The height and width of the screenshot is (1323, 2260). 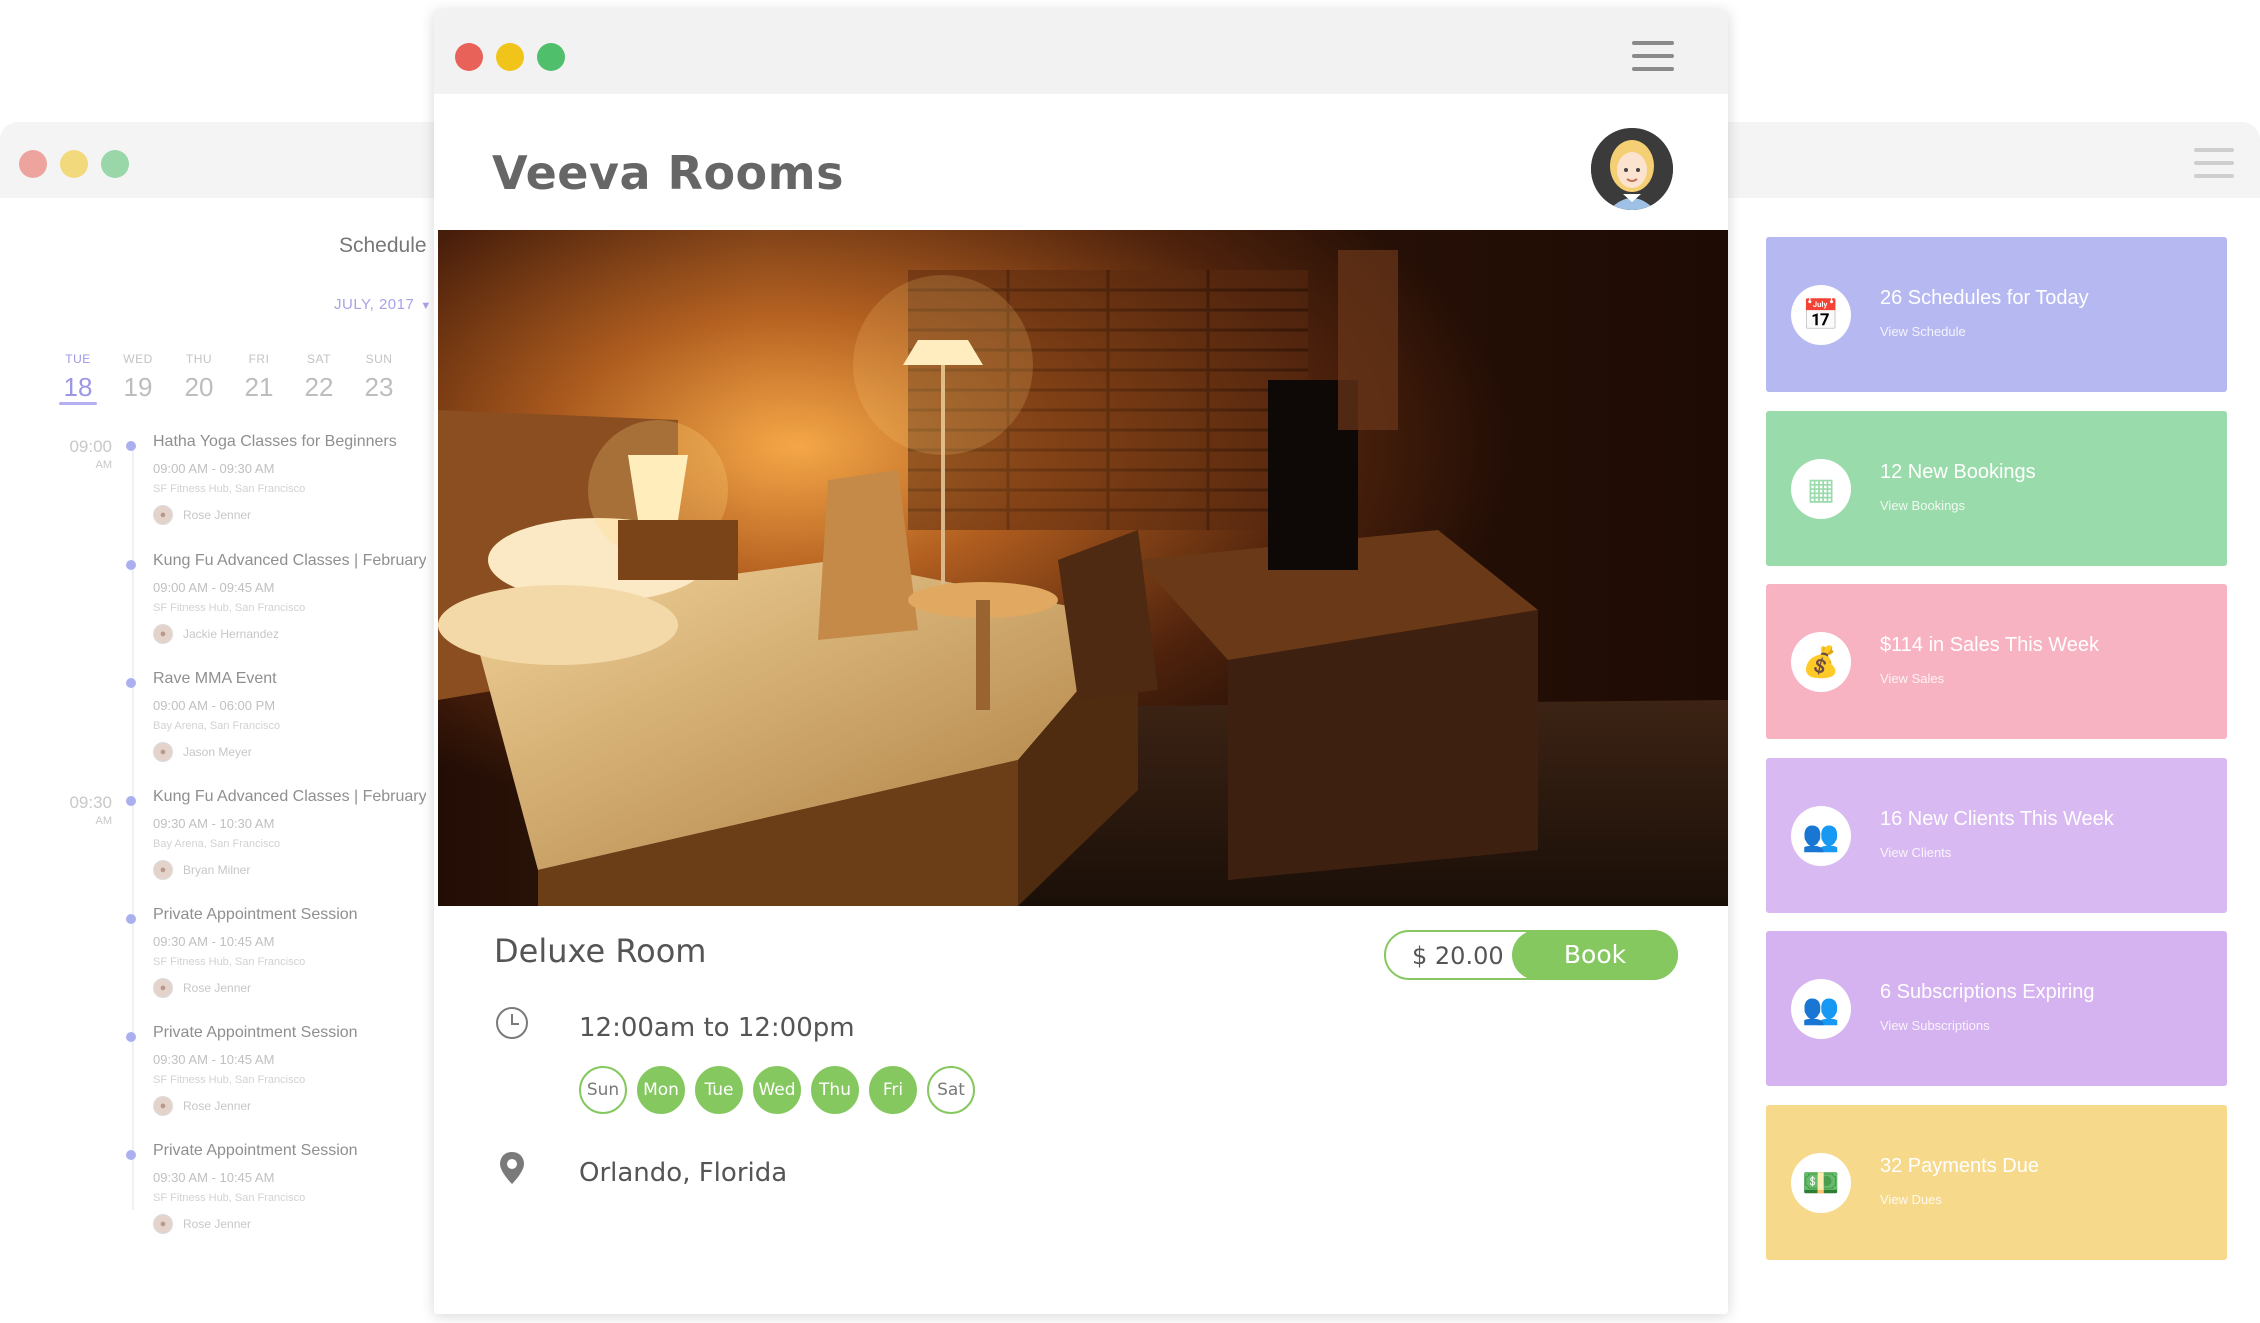 I want to click on stat-card: ▦ 12 New Bookings View Bookings, so click(x=1996, y=488).